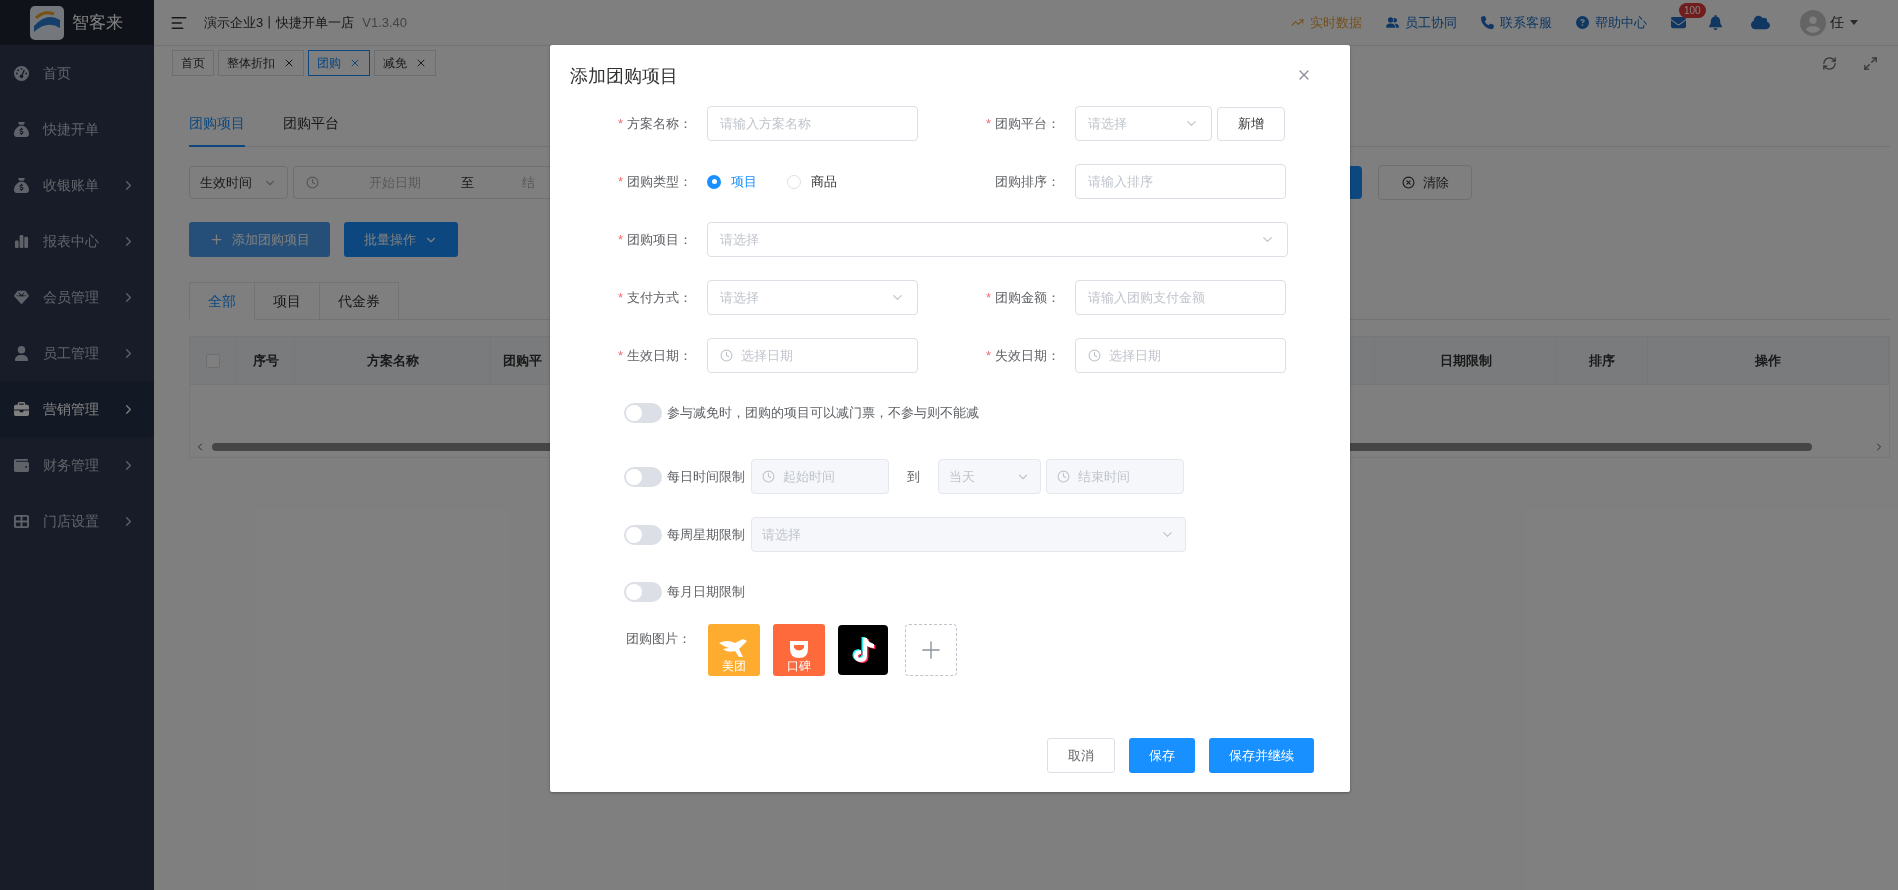 The image size is (1898, 890). What do you see at coordinates (1837, 22) in the screenshot?
I see `user-name: 任` at bounding box center [1837, 22].